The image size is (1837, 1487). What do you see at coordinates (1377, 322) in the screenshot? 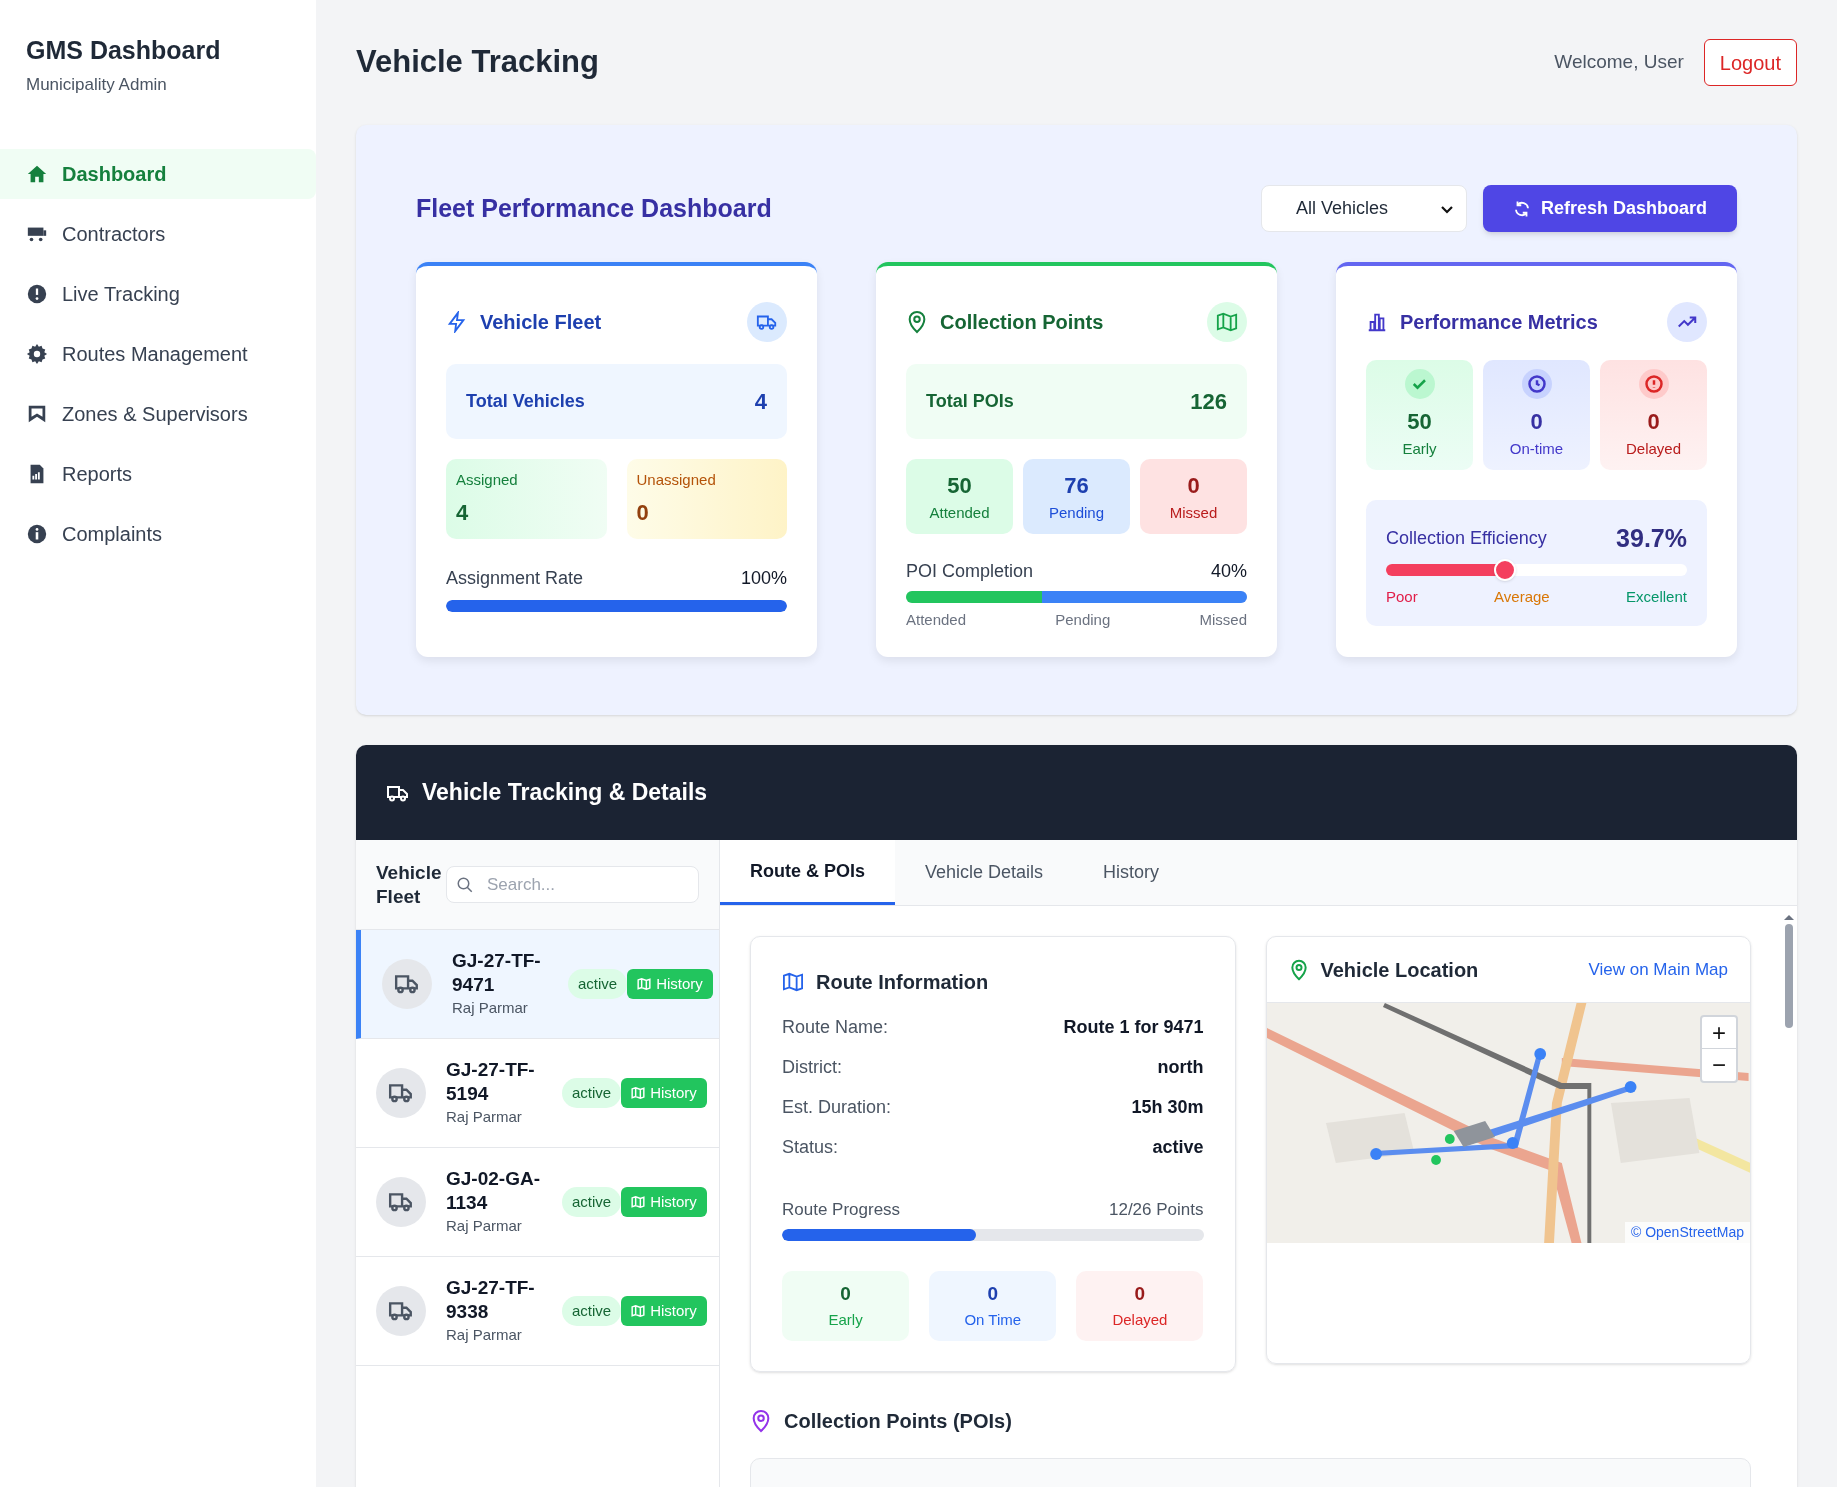
I see `bar-chart-icon` at bounding box center [1377, 322].